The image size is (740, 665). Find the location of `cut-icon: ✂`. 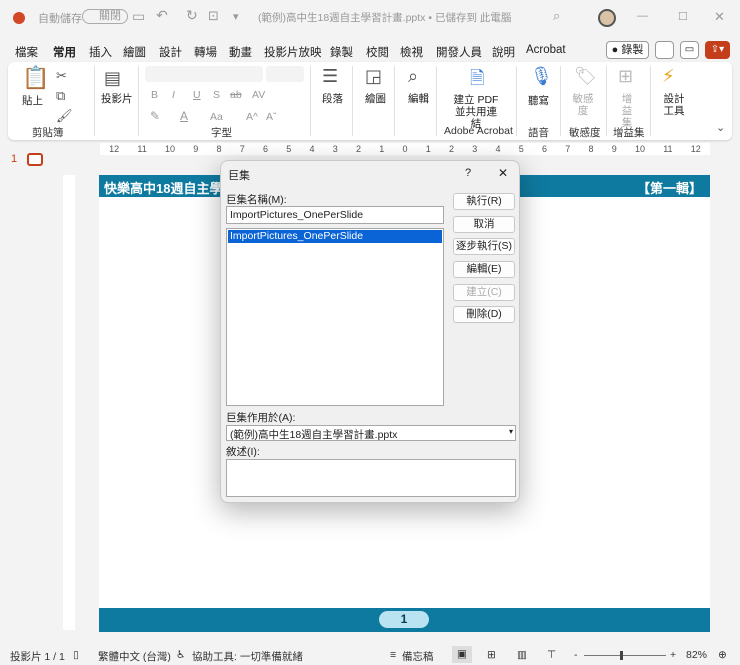

cut-icon: ✂ is located at coordinates (61, 76).